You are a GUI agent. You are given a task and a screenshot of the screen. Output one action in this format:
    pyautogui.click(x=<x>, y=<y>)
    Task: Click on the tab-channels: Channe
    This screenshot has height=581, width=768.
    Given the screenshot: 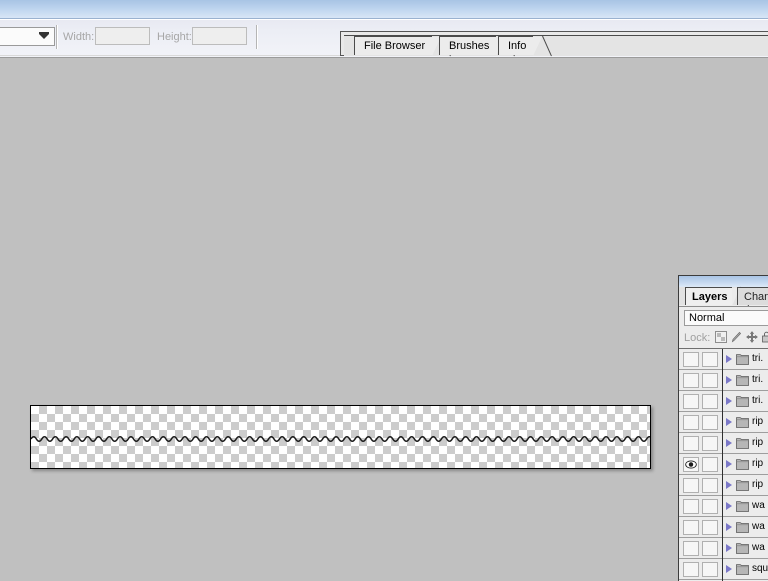 What is the action you would take?
    pyautogui.click(x=752, y=296)
    